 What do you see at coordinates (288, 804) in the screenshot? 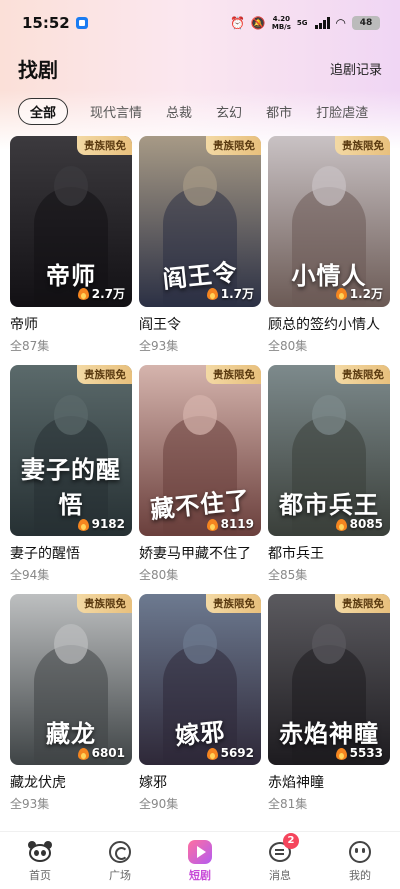
I see `episode-count: 全81集` at bounding box center [288, 804].